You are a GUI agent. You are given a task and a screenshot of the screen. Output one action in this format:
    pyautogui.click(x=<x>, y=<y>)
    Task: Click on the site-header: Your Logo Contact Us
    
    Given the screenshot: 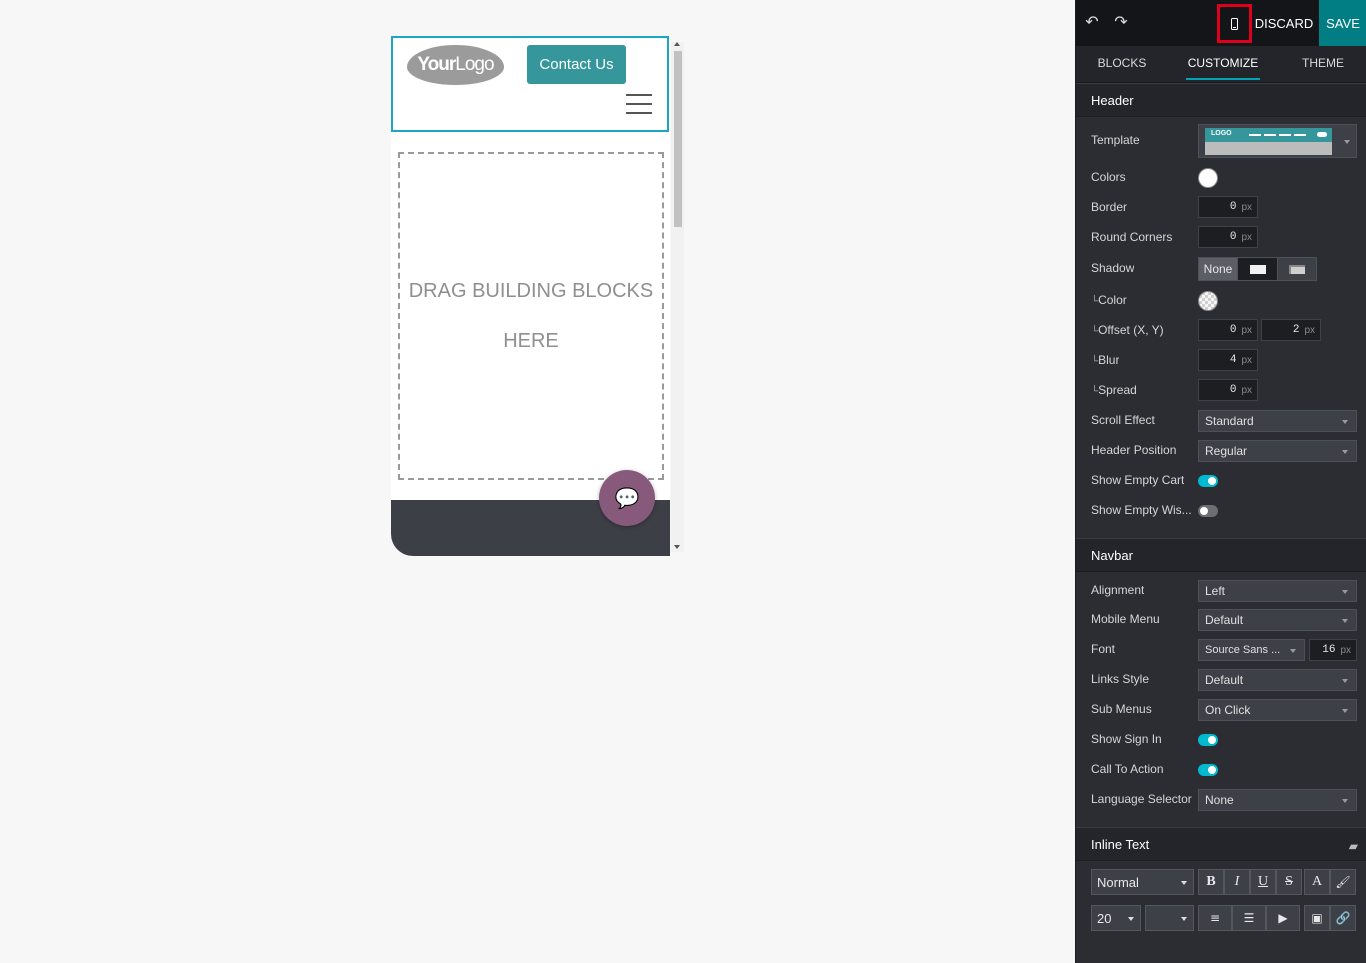 What is the action you would take?
    pyautogui.click(x=530, y=84)
    